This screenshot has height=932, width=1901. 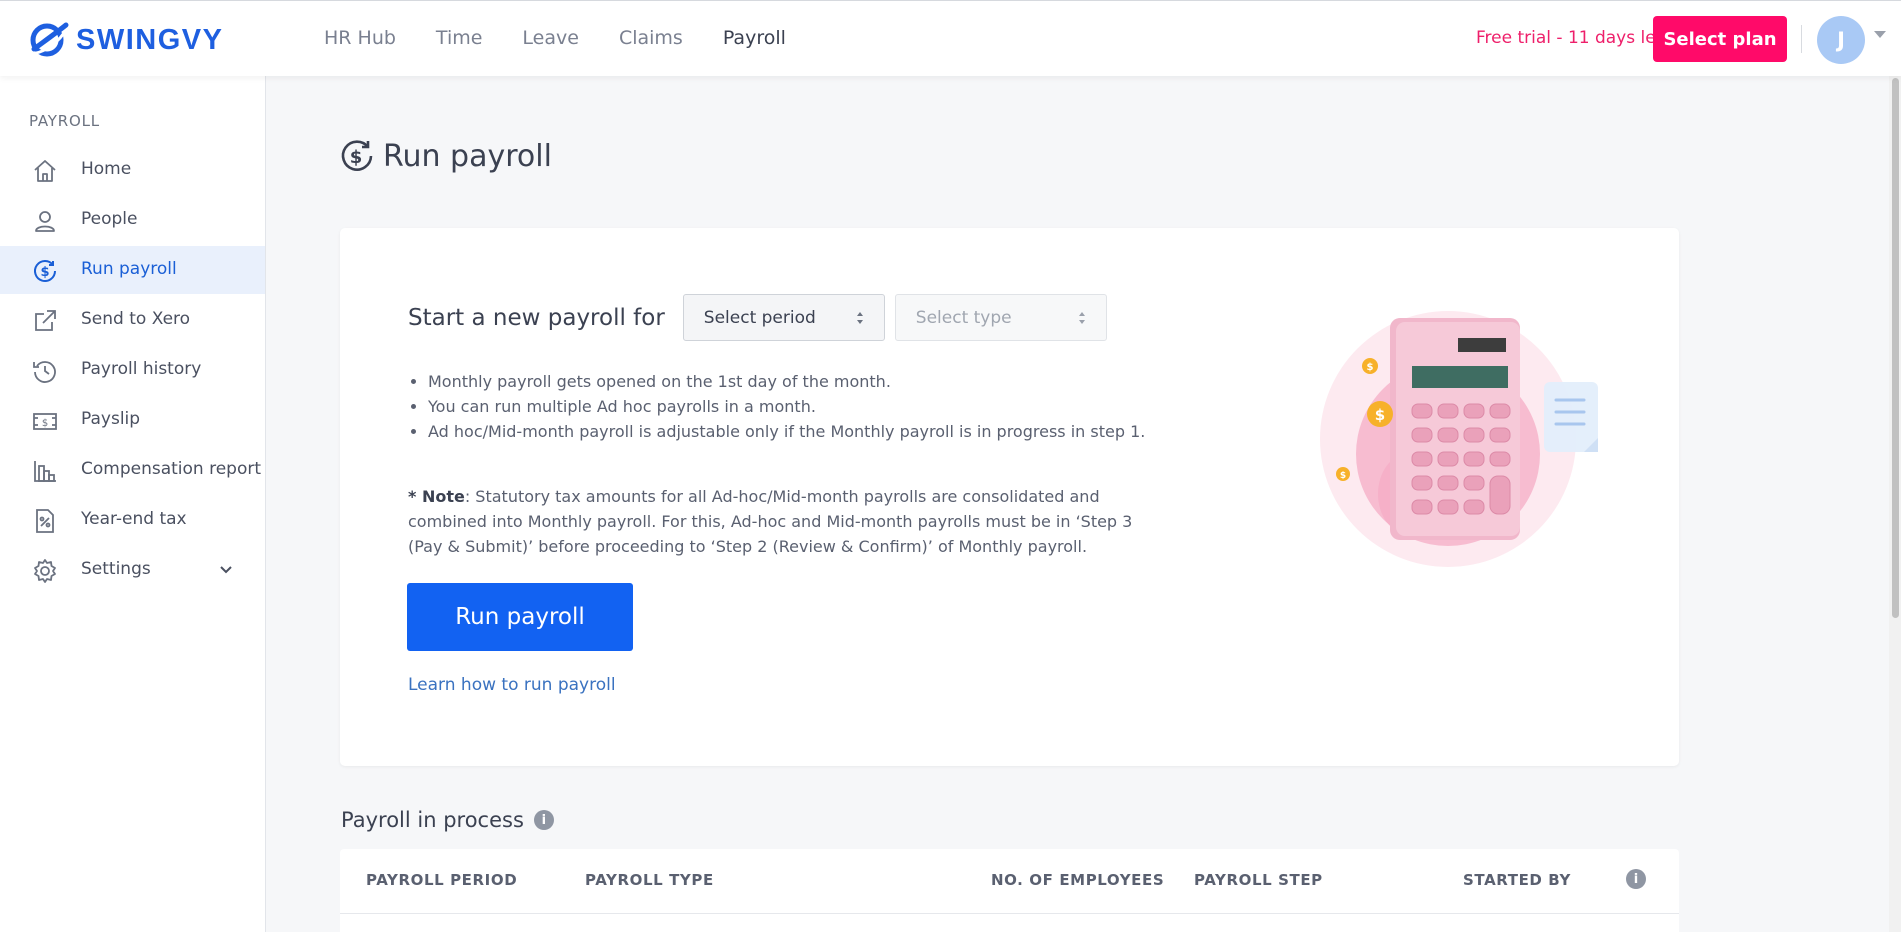 What do you see at coordinates (116, 569) in the screenshot?
I see `sidebar-item-label: Settings` at bounding box center [116, 569].